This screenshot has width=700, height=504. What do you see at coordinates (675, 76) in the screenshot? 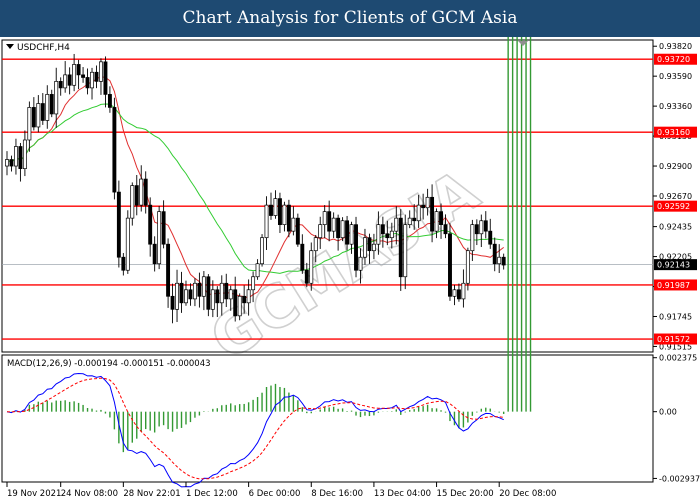
I see `price-tick-label: 0.93590` at bounding box center [675, 76].